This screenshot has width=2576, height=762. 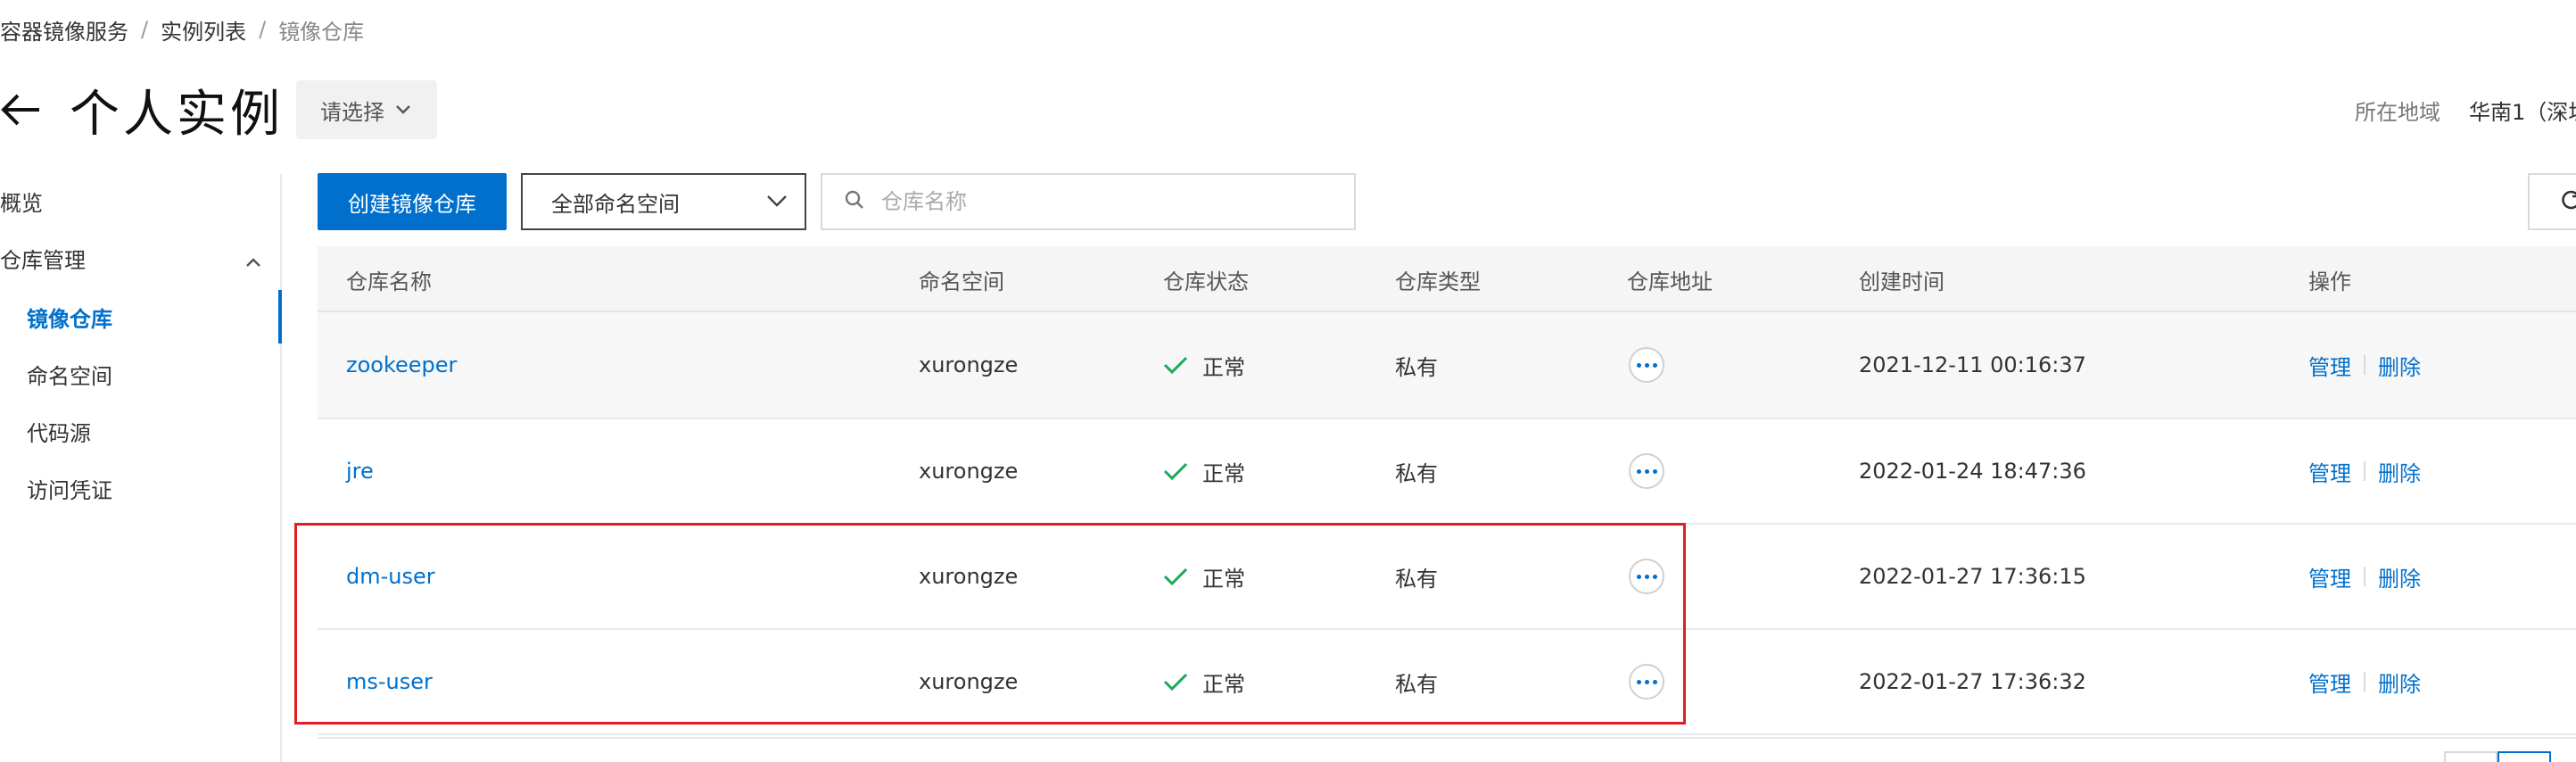 What do you see at coordinates (2523, 110) in the screenshot?
I see `region-value: 华南1（深圳` at bounding box center [2523, 110].